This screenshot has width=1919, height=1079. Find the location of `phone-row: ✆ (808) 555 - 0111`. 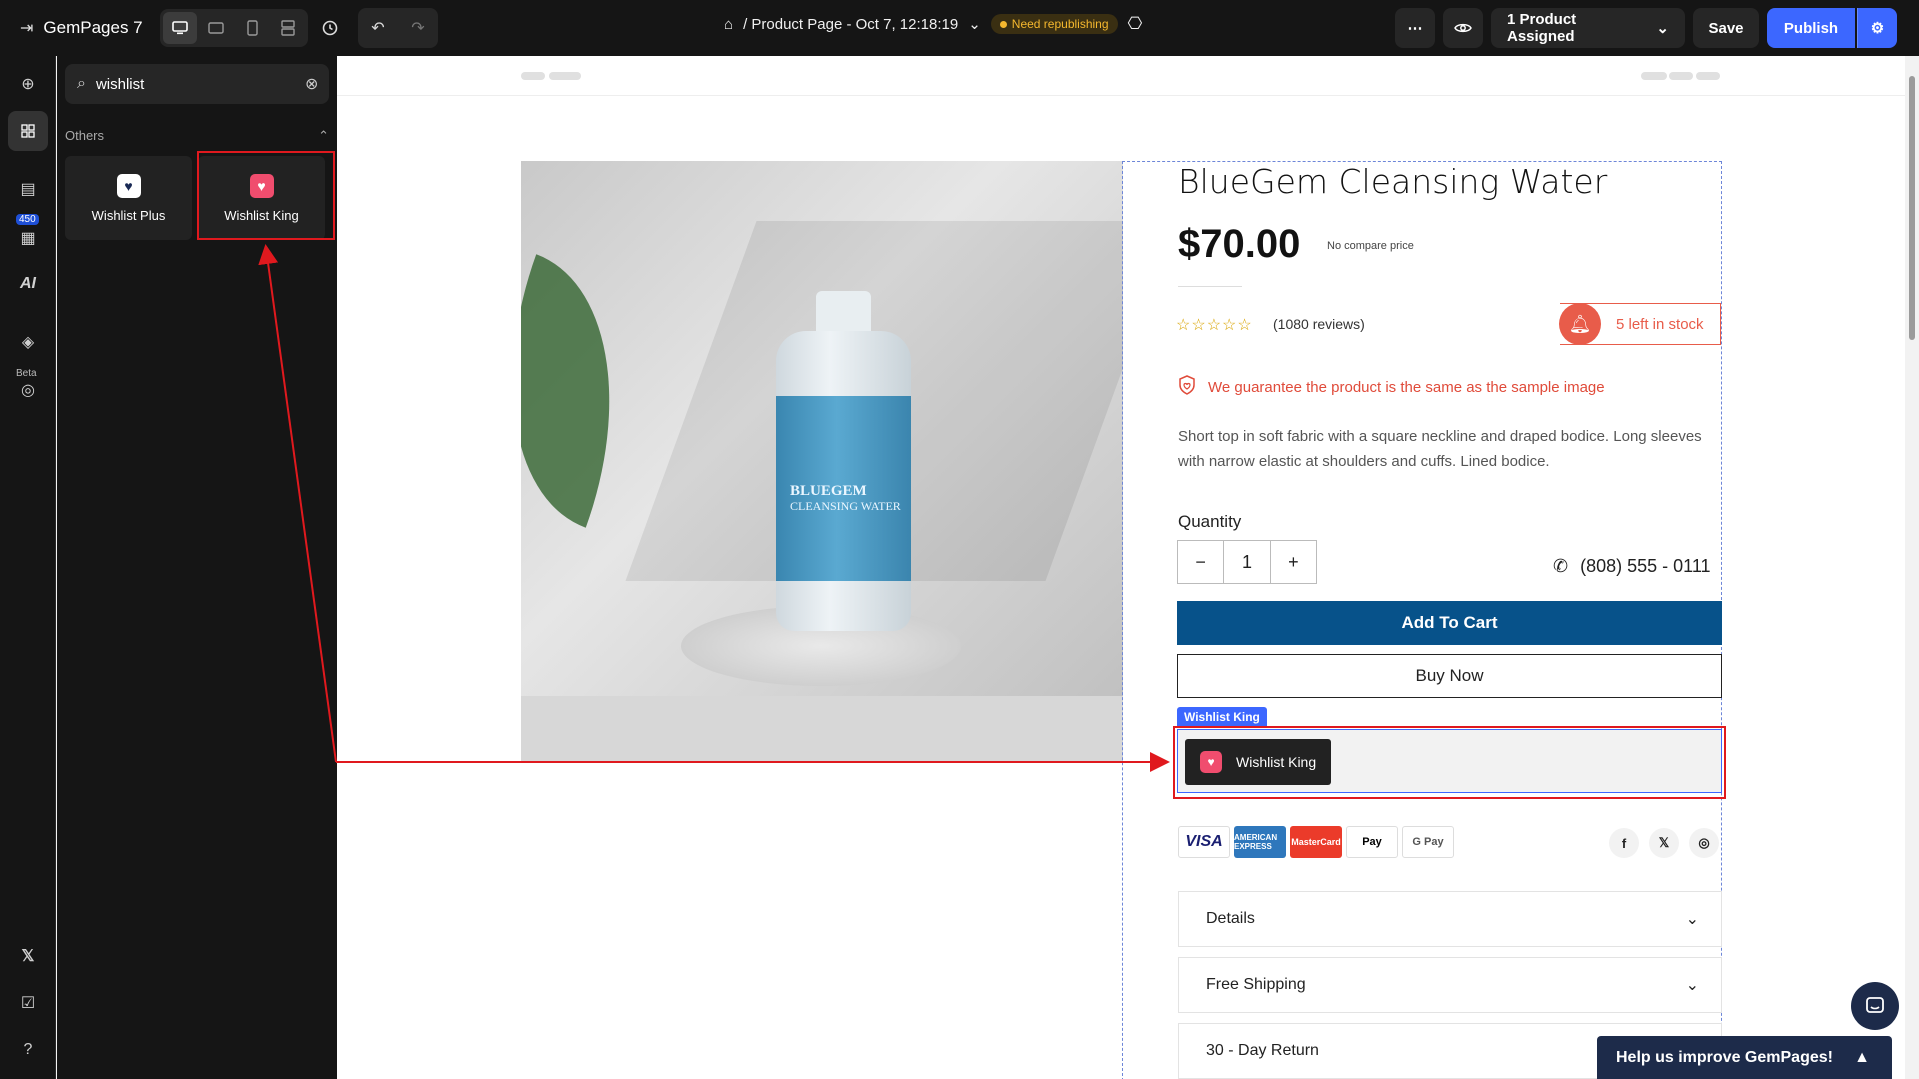

phone-row: ✆ (808) 555 - 0111 is located at coordinates (1632, 566).